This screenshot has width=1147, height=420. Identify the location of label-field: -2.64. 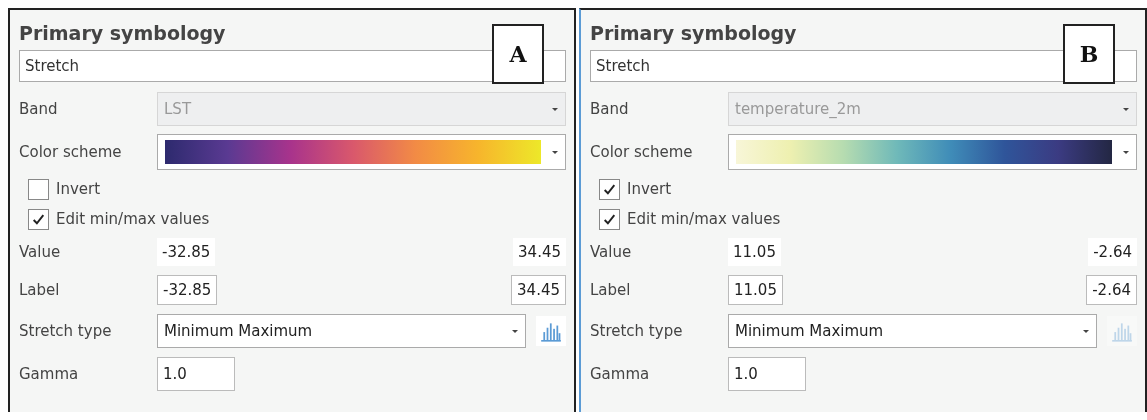
(1111, 290).